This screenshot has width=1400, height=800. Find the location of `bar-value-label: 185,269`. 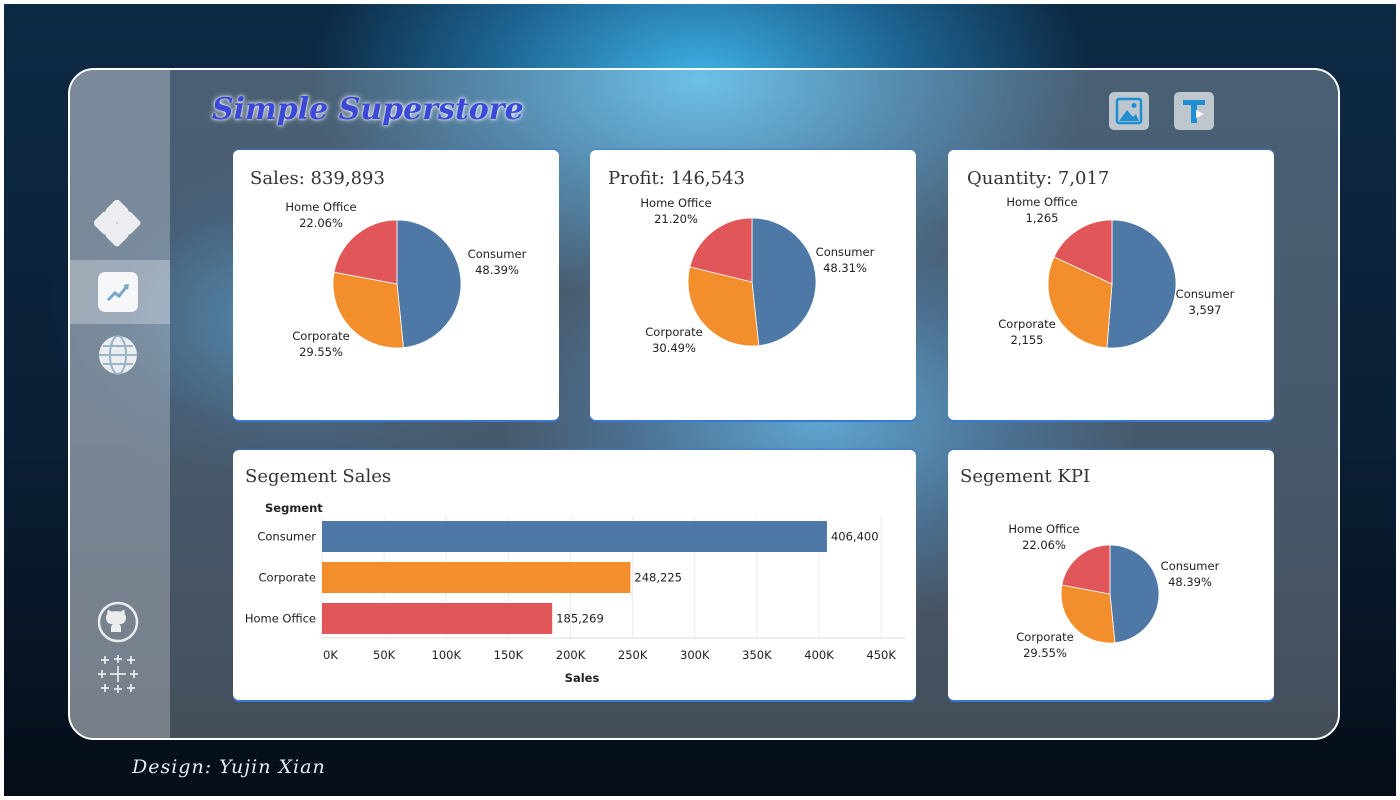

bar-value-label: 185,269 is located at coordinates (580, 619).